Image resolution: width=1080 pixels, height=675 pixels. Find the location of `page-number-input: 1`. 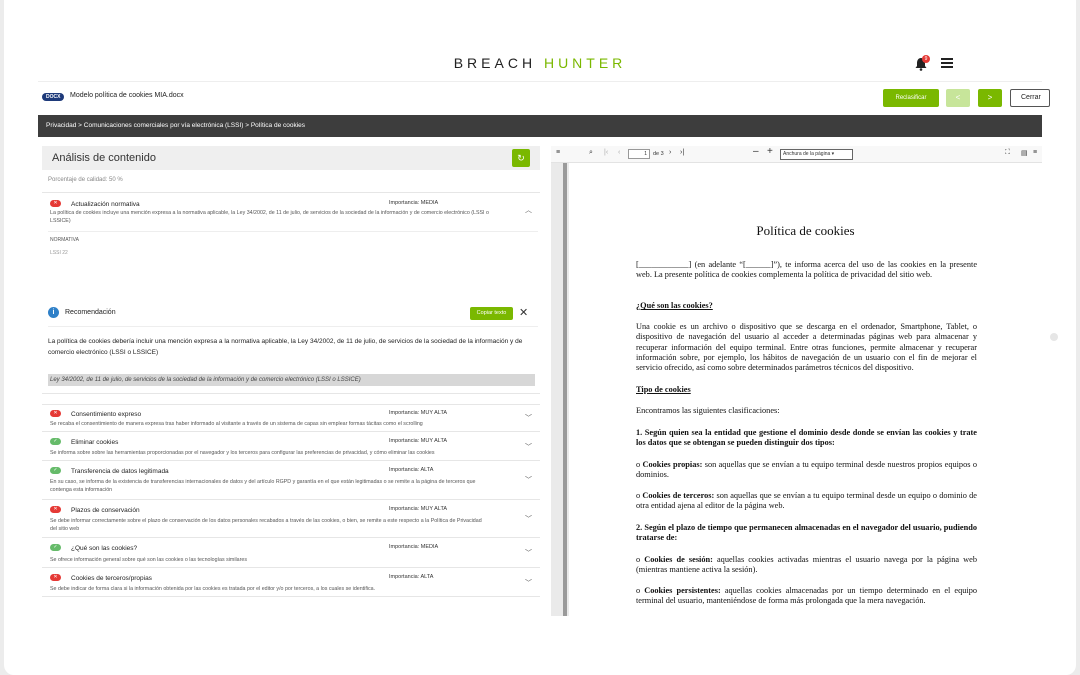

page-number-input: 1 is located at coordinates (639, 154).